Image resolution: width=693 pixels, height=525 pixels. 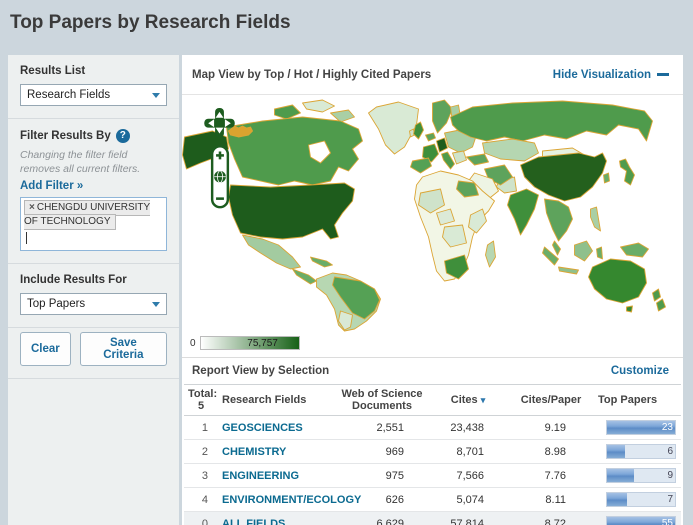 I want to click on table-row: 3 ENGINEERING 975 7,566 7.76 9, so click(x=432, y=475).